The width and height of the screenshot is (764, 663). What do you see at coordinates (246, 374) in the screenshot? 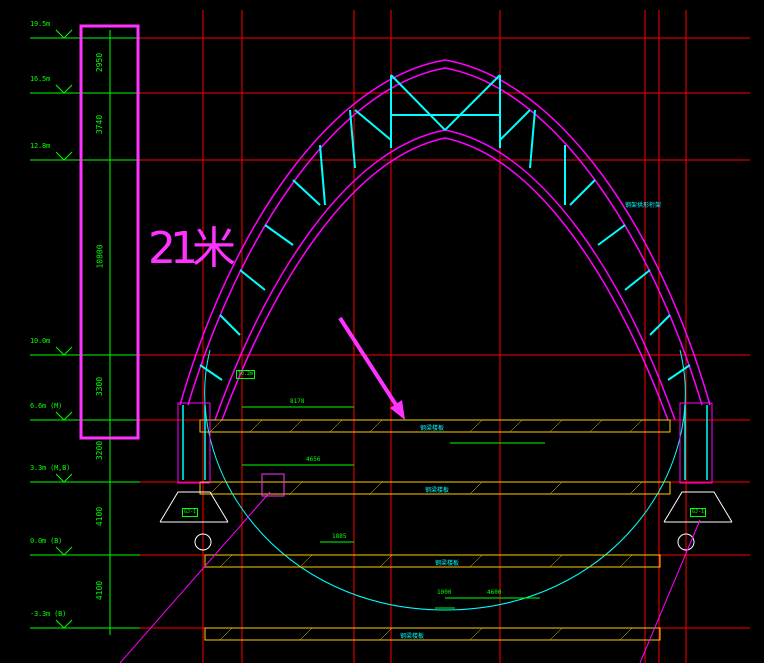
I see `elevation-tag: 10.2m` at bounding box center [246, 374].